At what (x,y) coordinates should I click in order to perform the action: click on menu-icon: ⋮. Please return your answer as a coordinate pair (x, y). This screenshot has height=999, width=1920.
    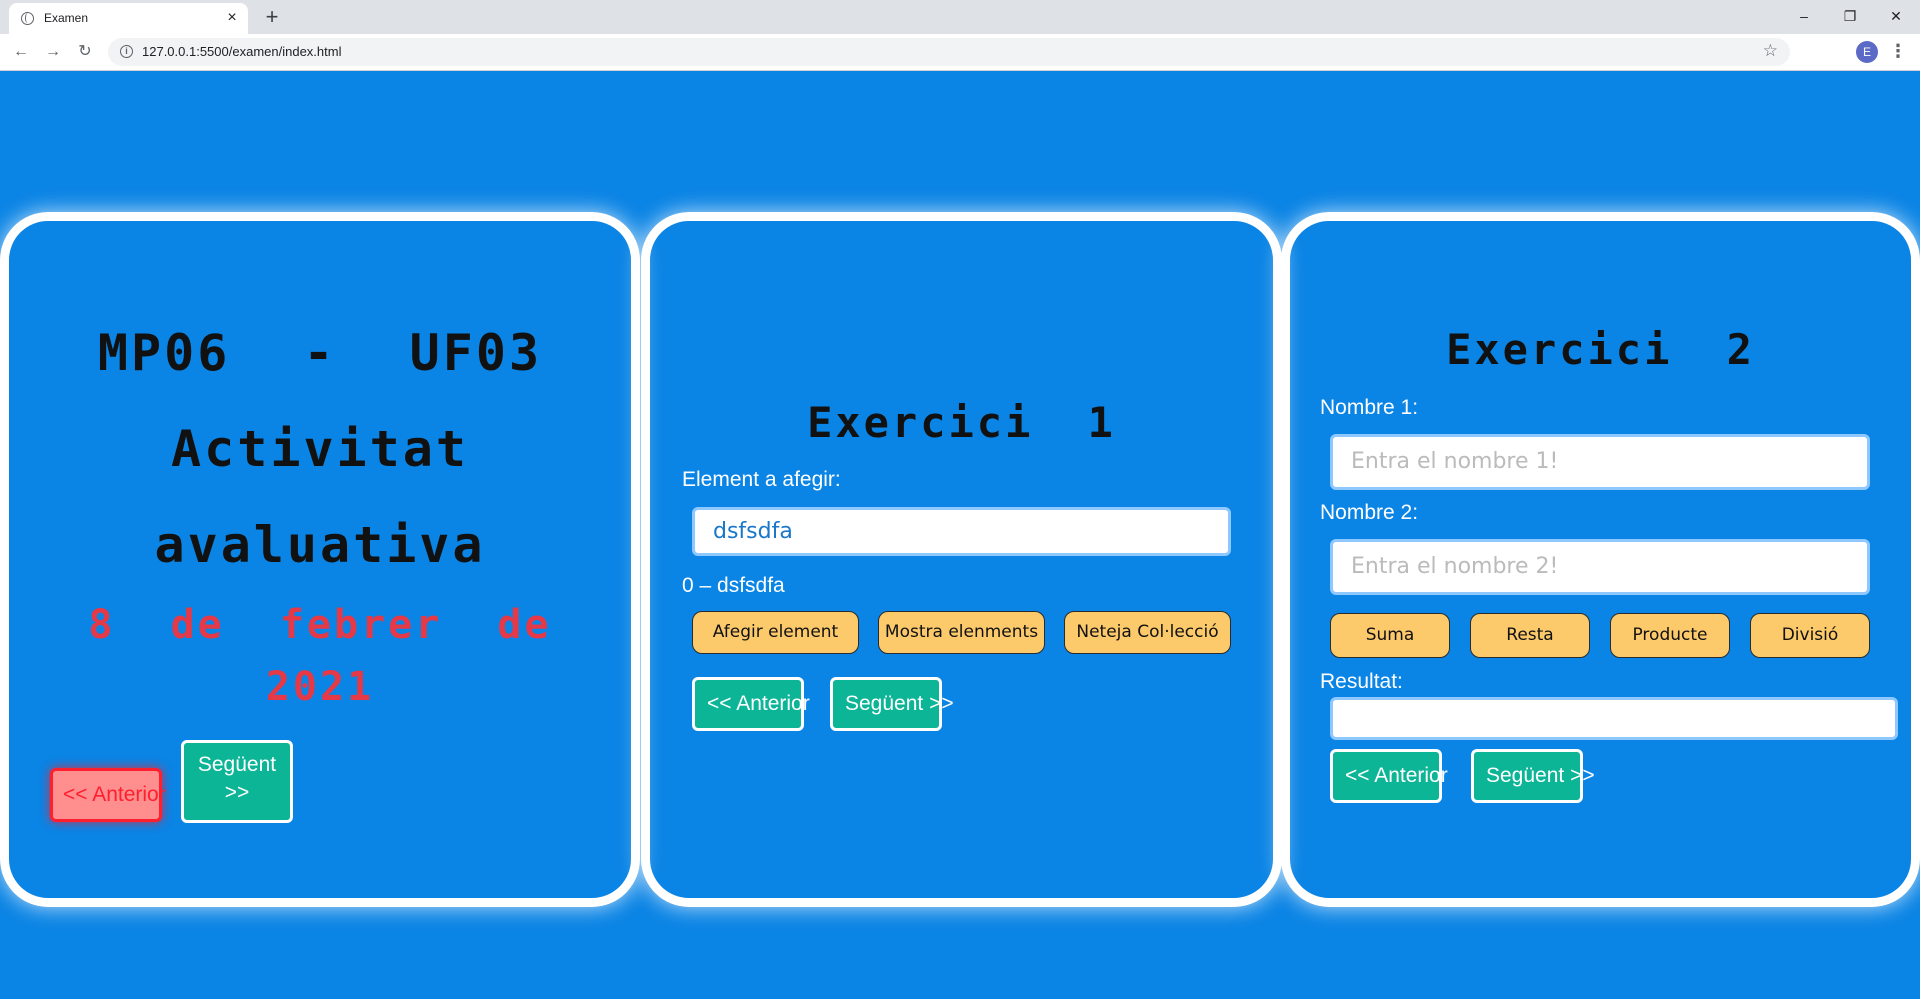
    Looking at the image, I should click on (1898, 52).